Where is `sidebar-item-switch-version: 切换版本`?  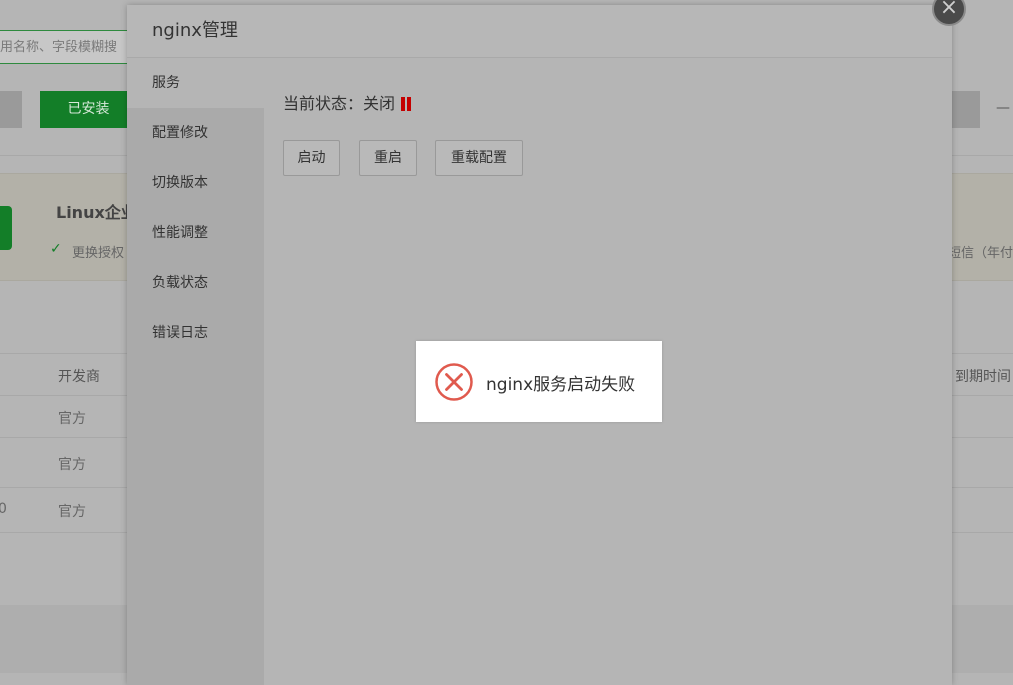
sidebar-item-switch-version: 切换版本 is located at coordinates (195, 183).